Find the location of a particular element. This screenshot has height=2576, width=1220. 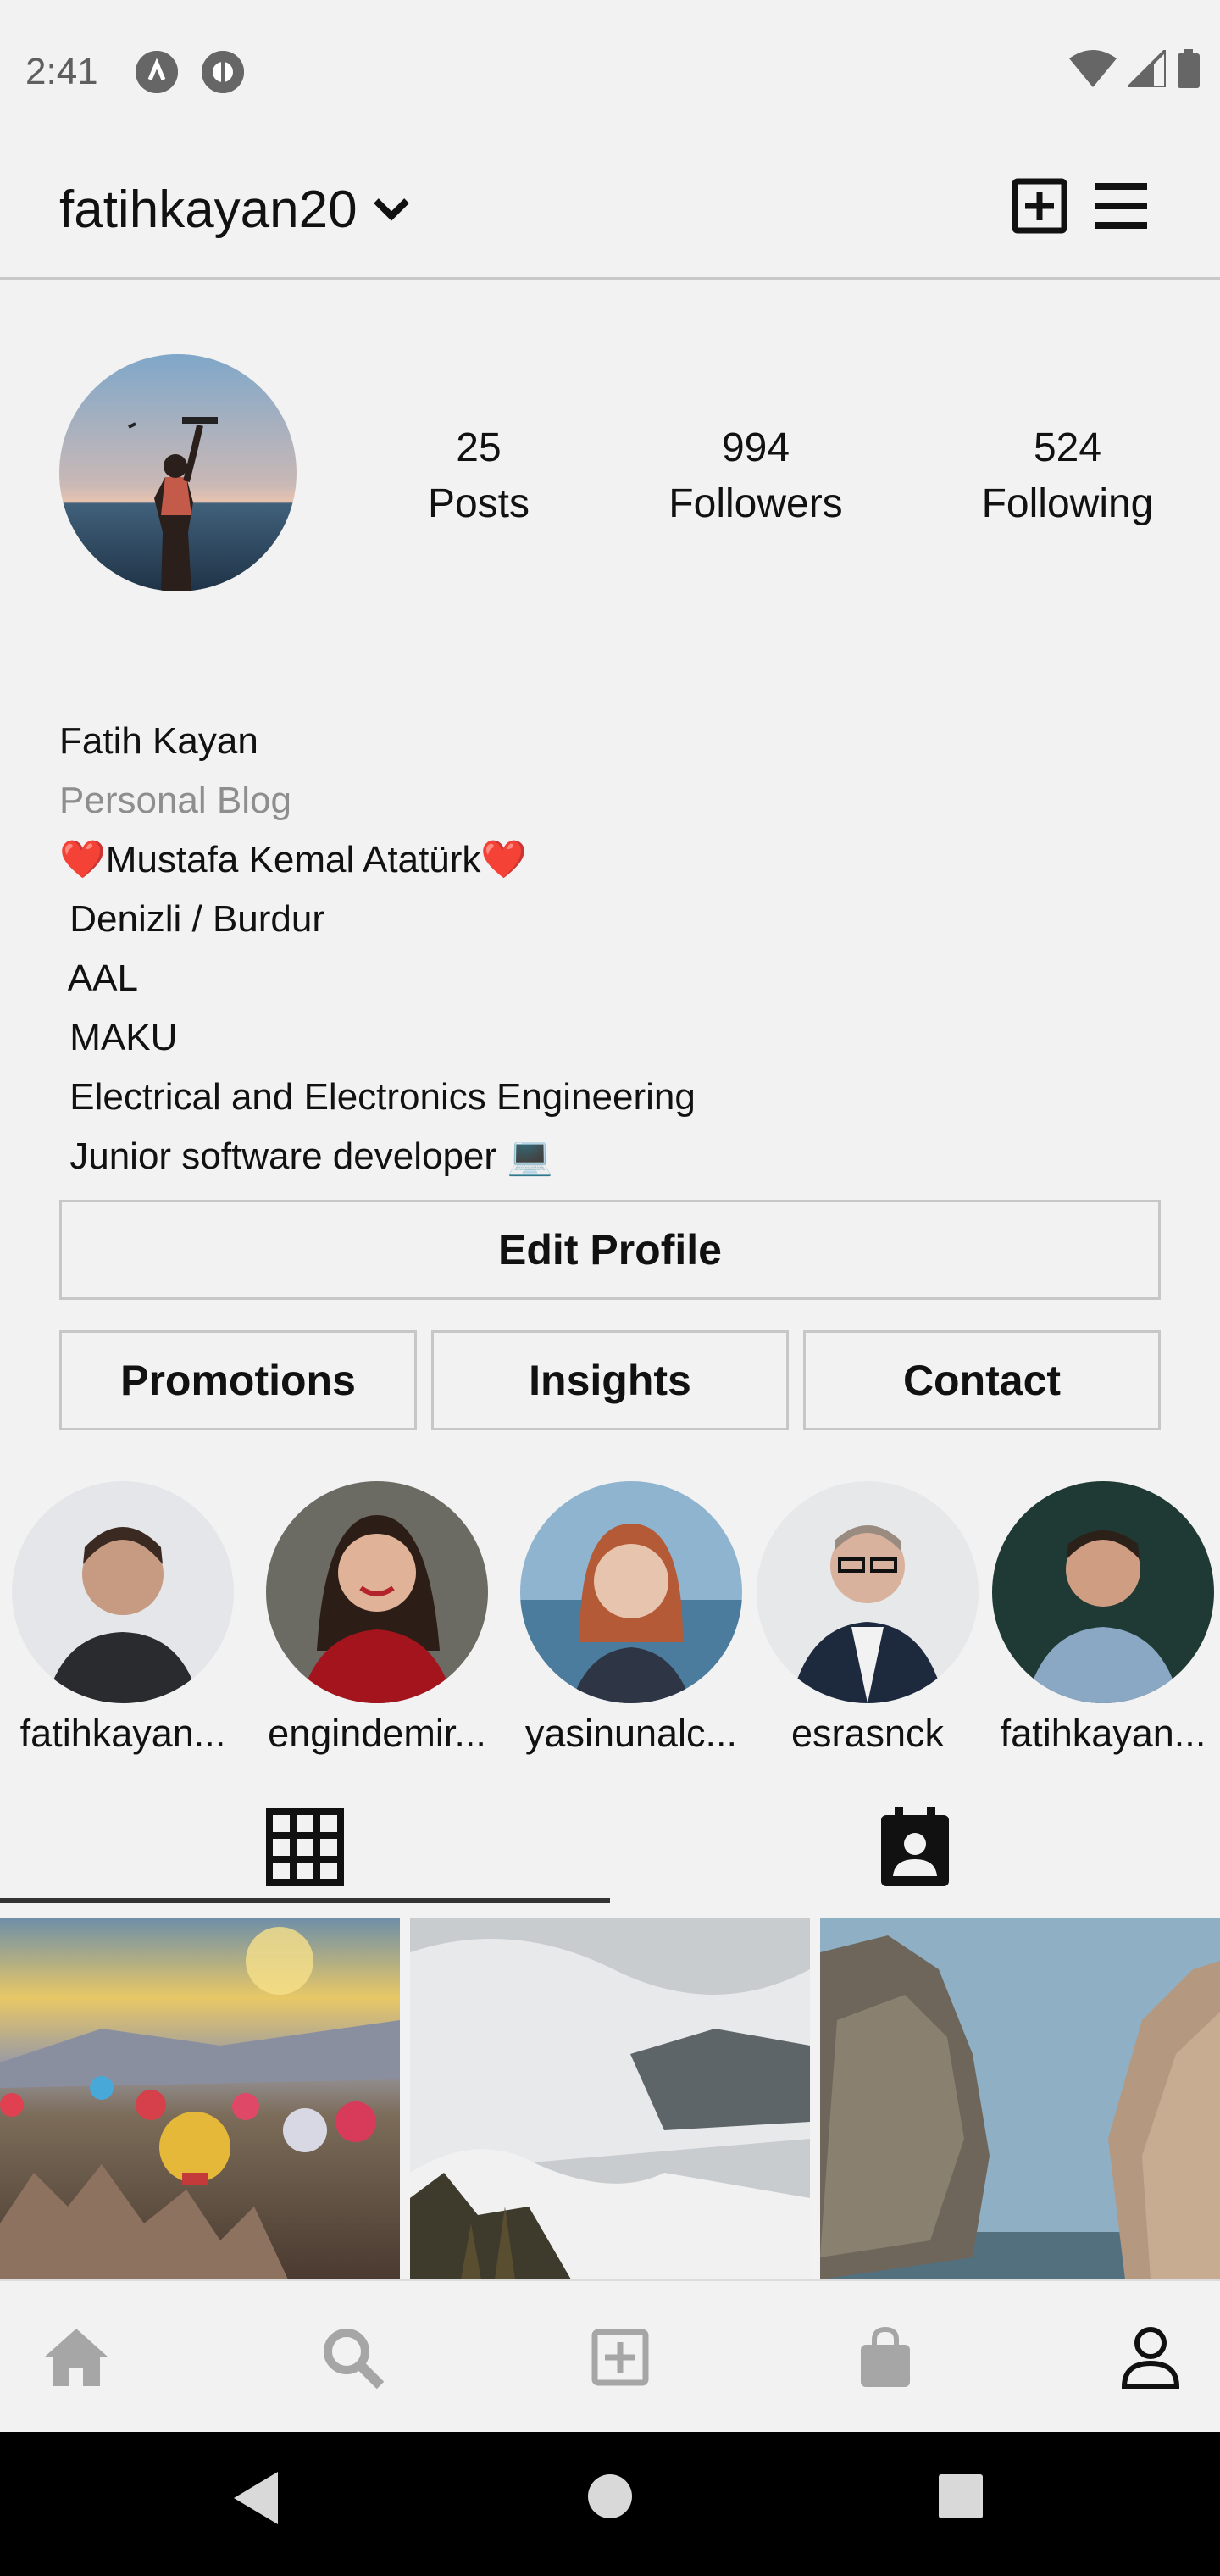

posts-count: 25 is located at coordinates (479, 447).